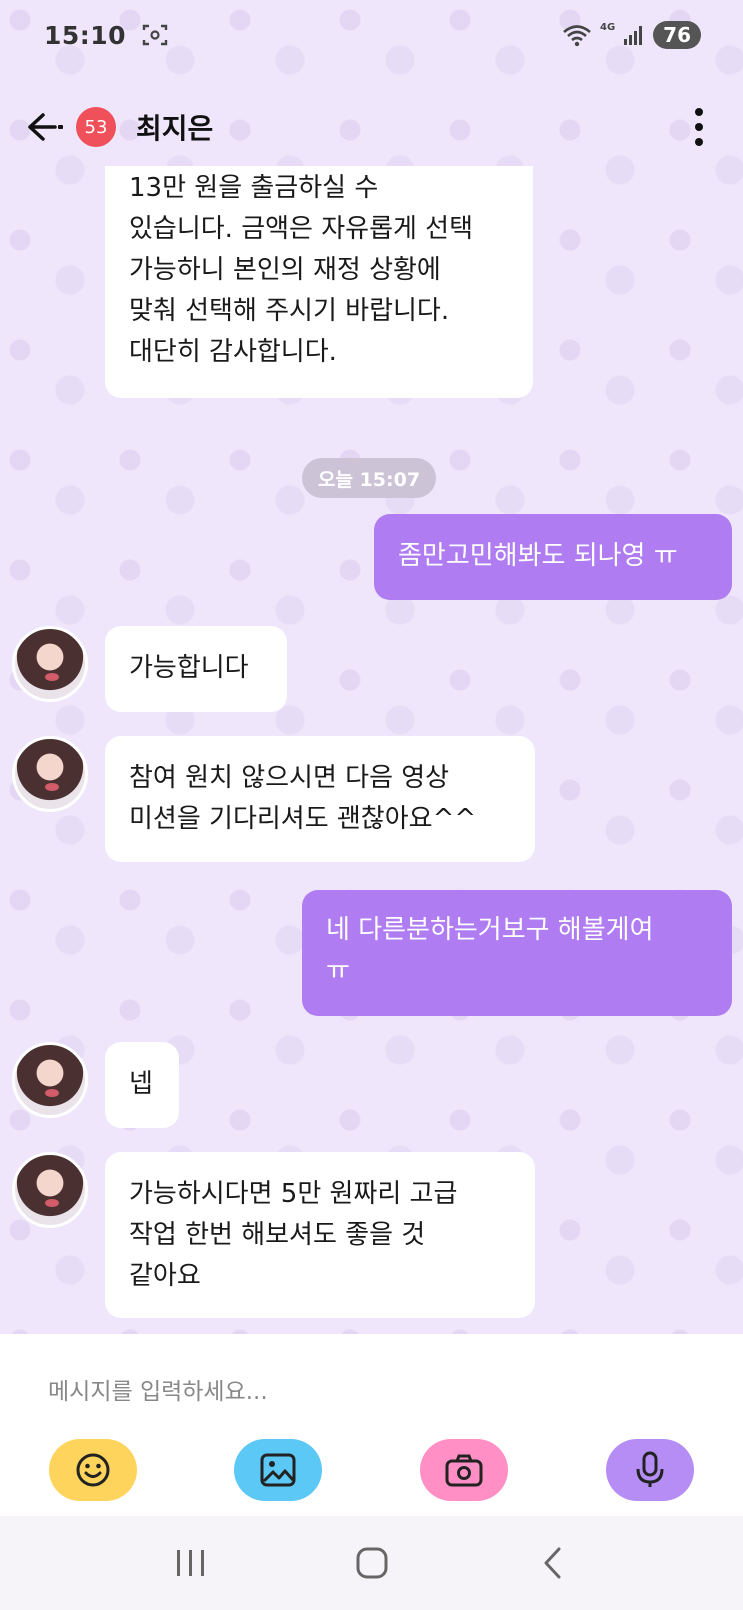  Describe the element at coordinates (174, 127) in the screenshot. I see `contact-name: 최지은` at that location.